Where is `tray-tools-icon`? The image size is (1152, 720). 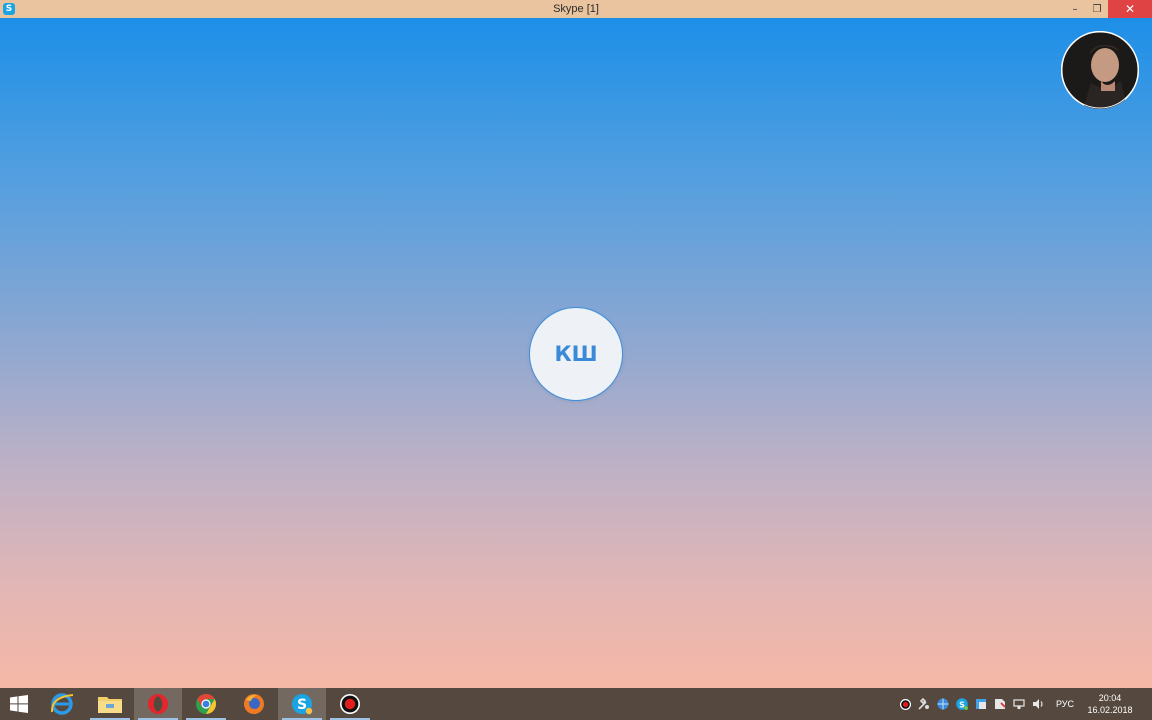
tray-tools-icon is located at coordinates (924, 704).